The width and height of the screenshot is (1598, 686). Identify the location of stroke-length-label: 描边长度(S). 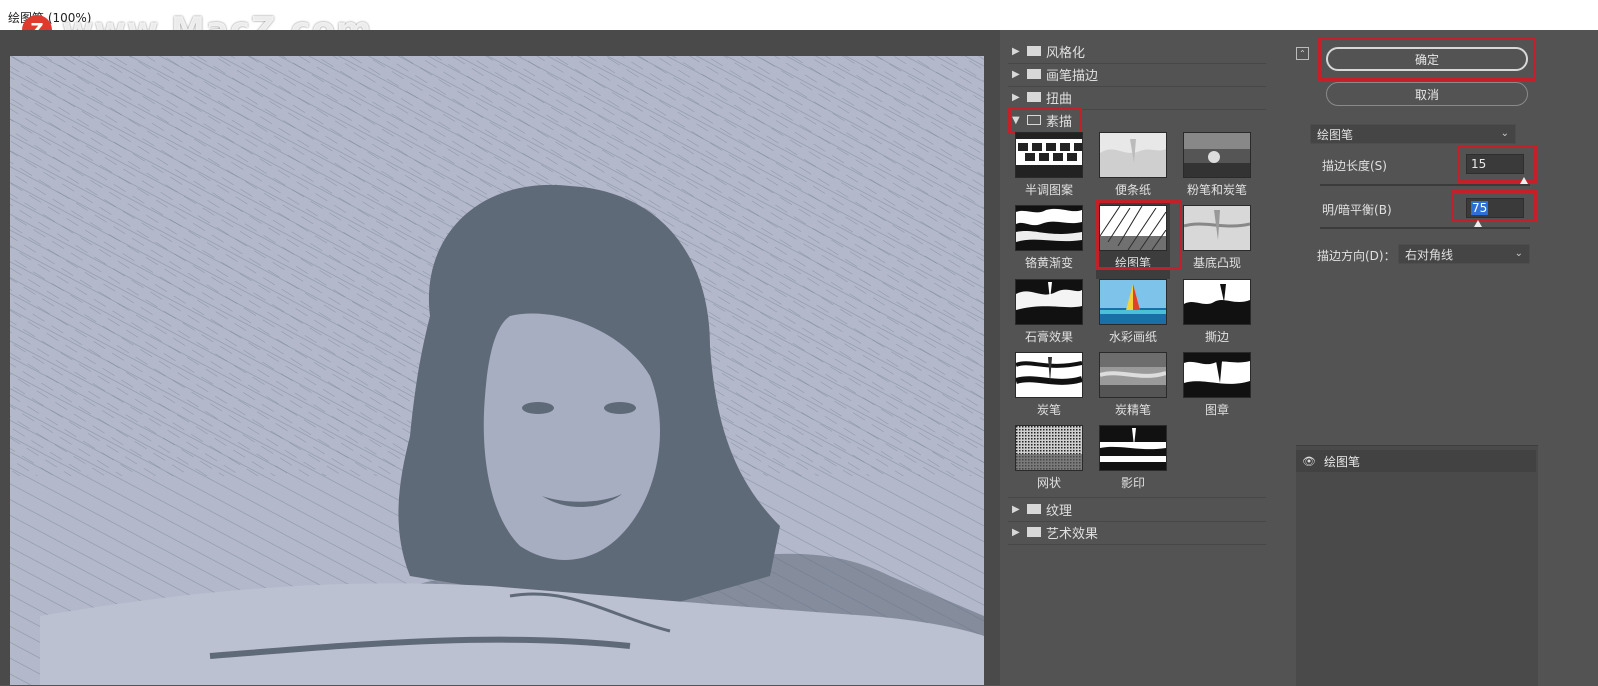
(1354, 166).